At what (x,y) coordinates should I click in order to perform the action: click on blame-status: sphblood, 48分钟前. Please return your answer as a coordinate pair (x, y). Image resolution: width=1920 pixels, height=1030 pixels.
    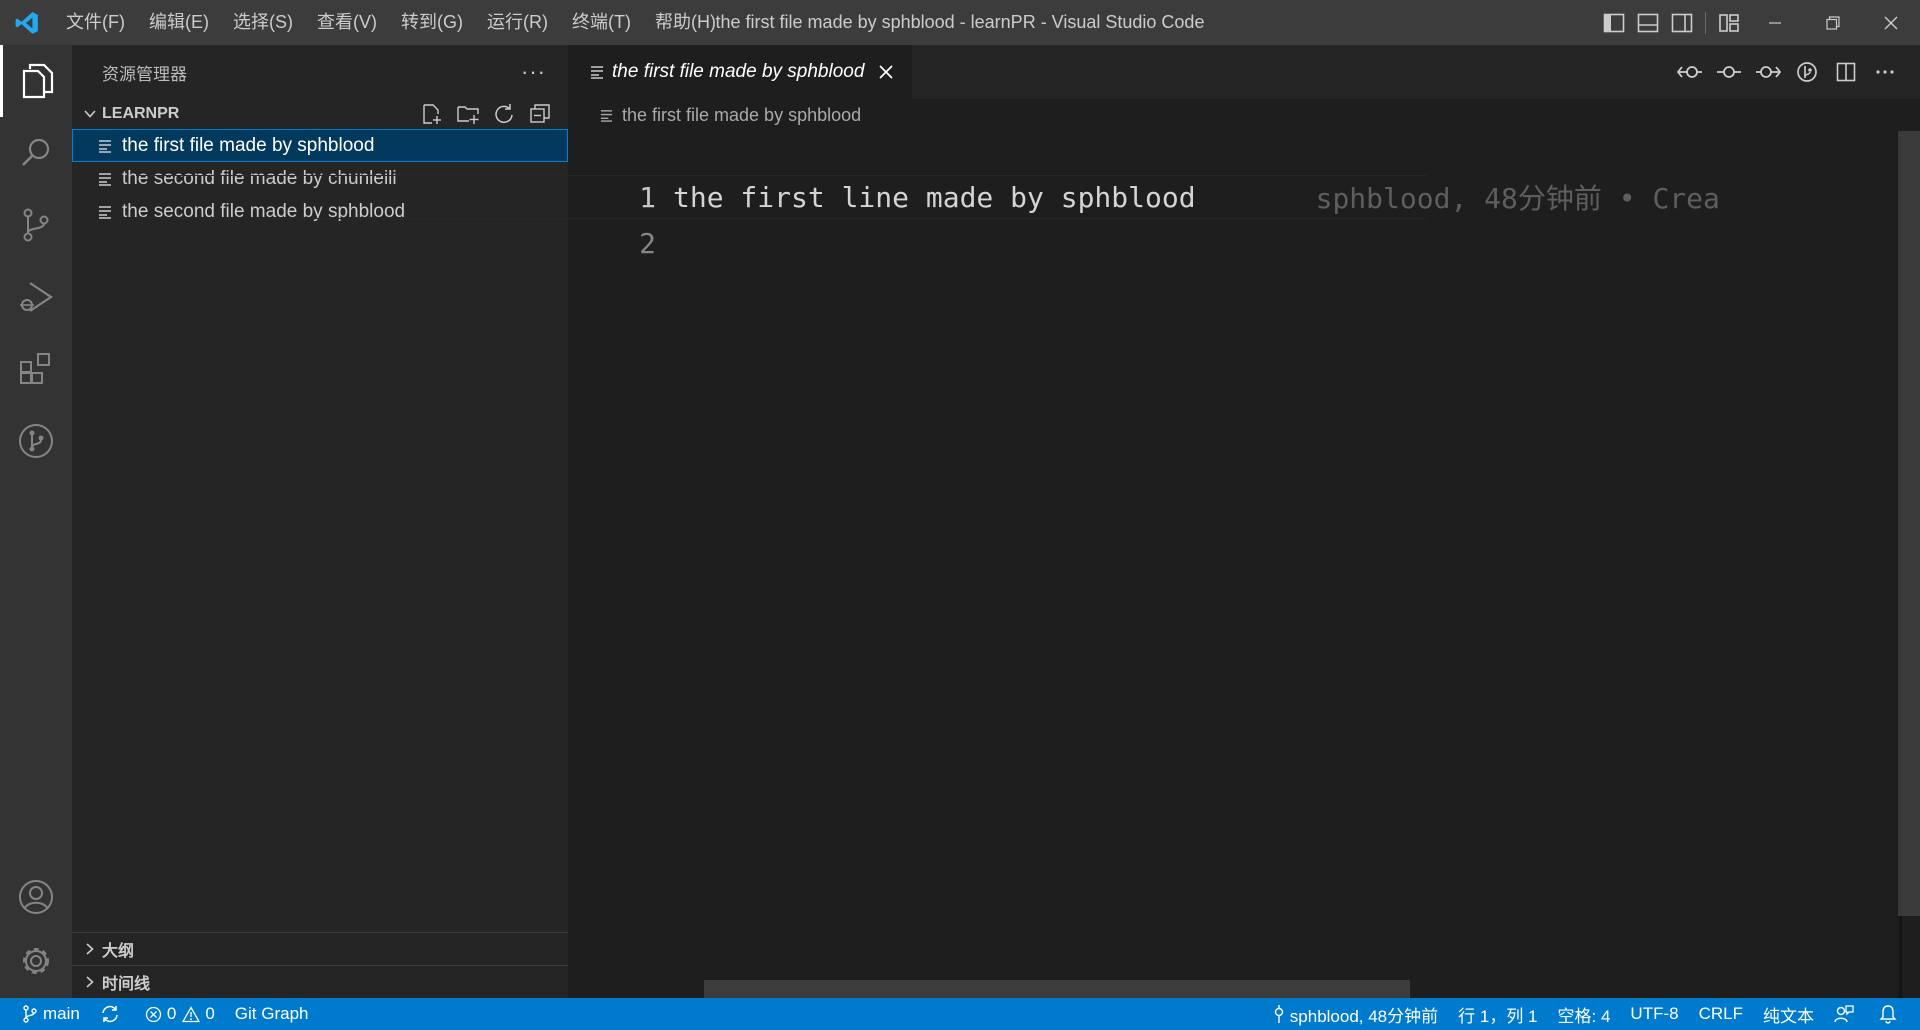
    Looking at the image, I should click on (1355, 1014).